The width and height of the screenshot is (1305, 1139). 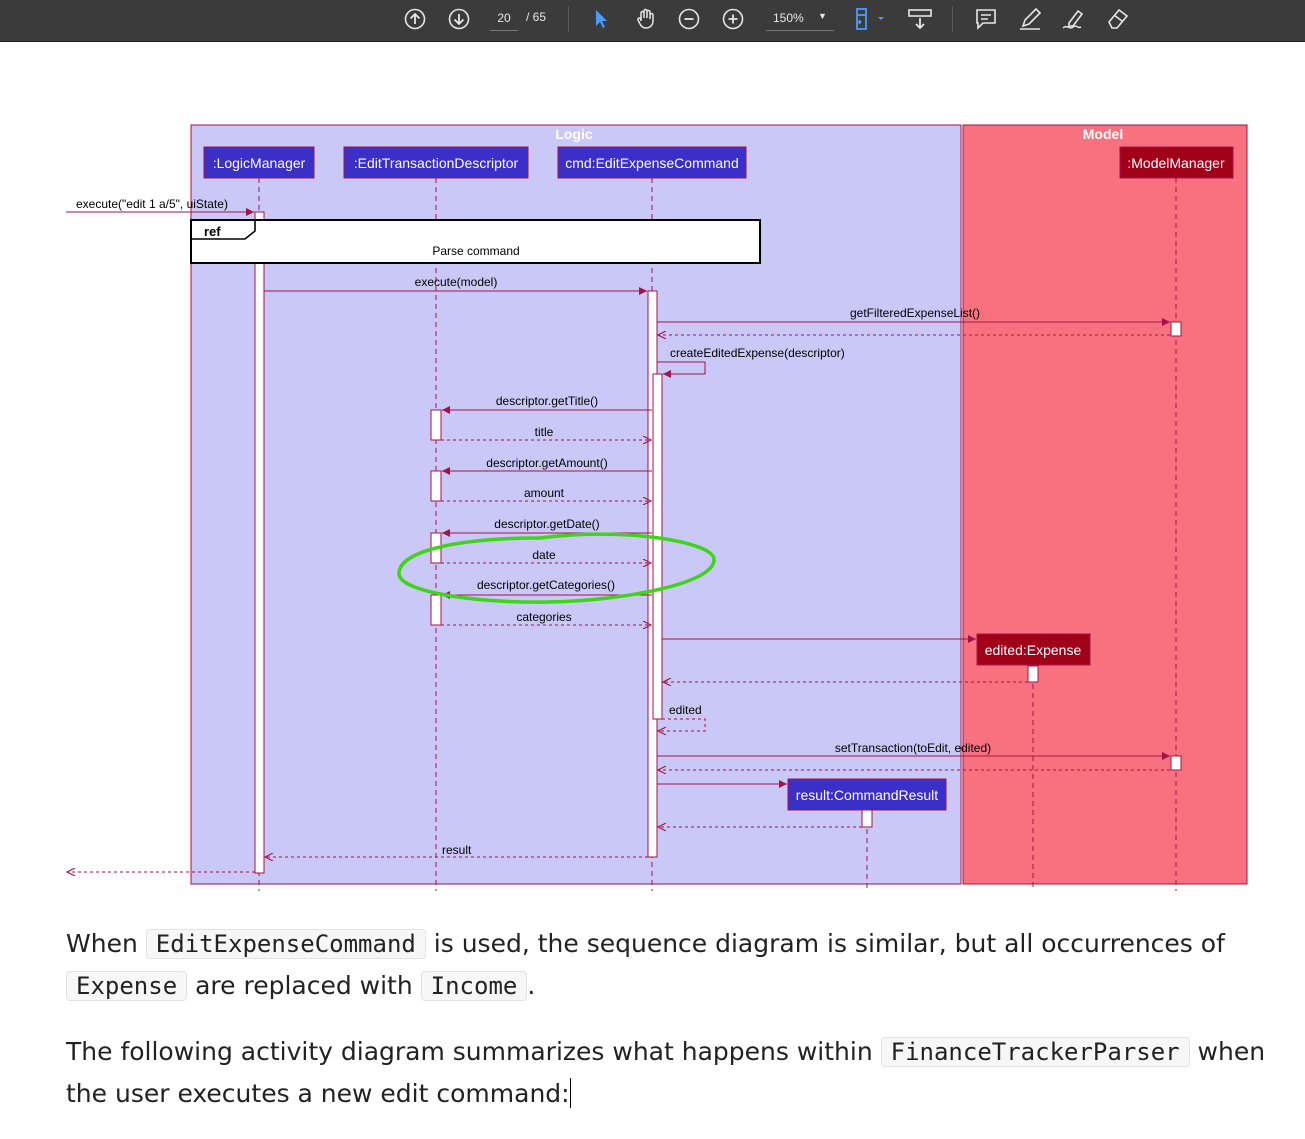 I want to click on hand-icon, so click(x=646, y=19).